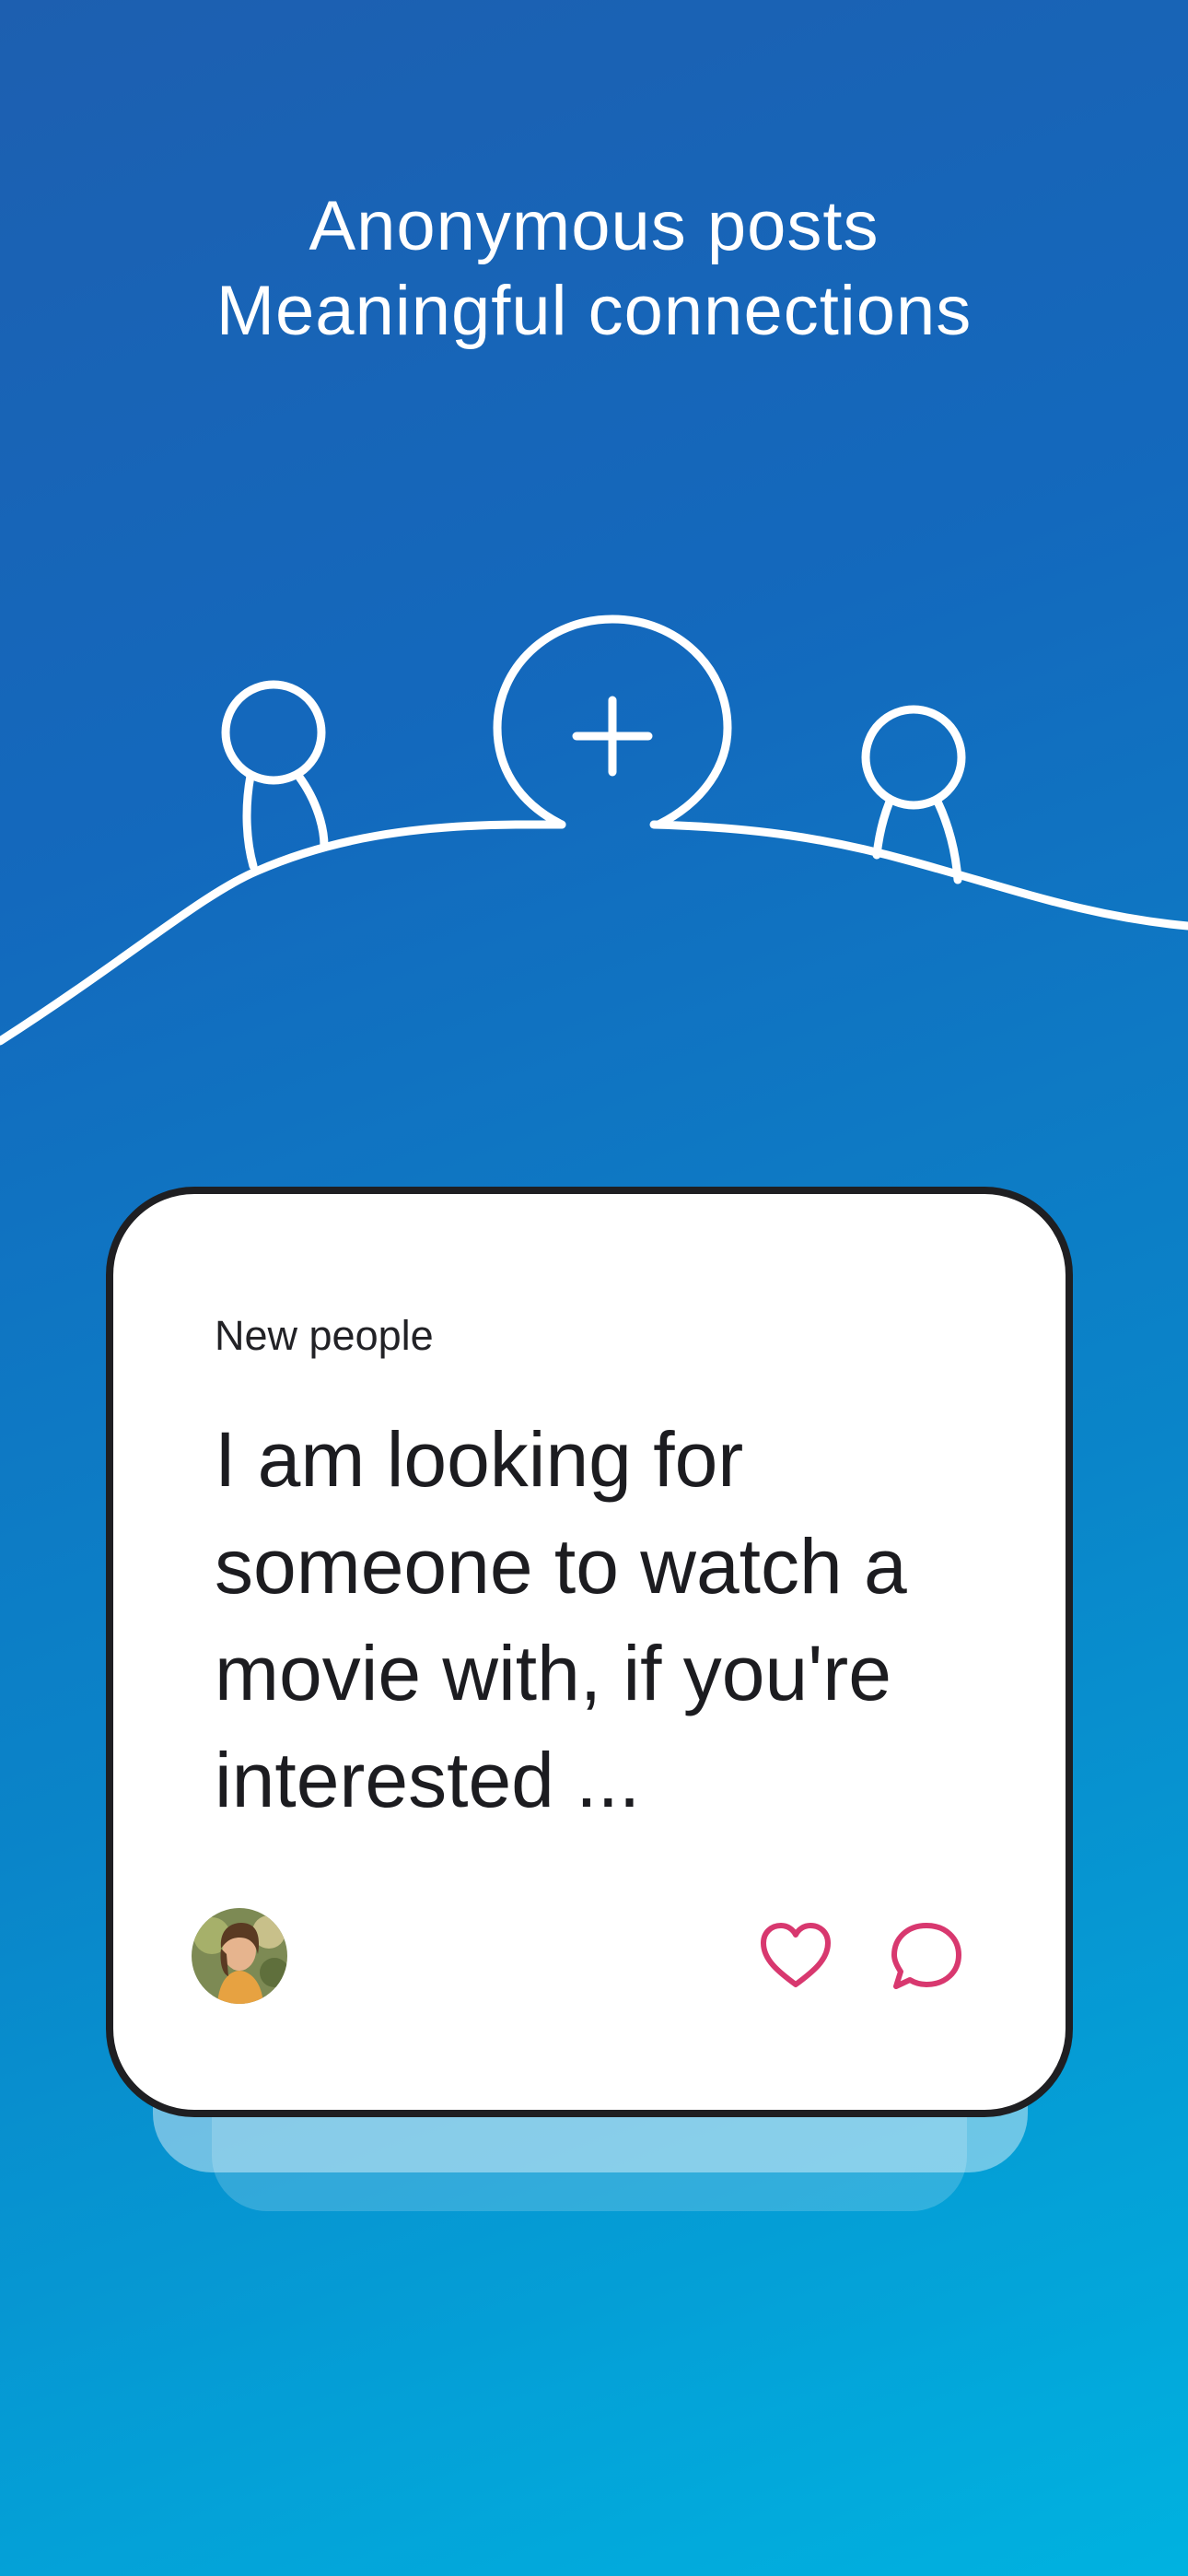 This screenshot has width=1188, height=2576. I want to click on add-post-icon, so click(612, 722).